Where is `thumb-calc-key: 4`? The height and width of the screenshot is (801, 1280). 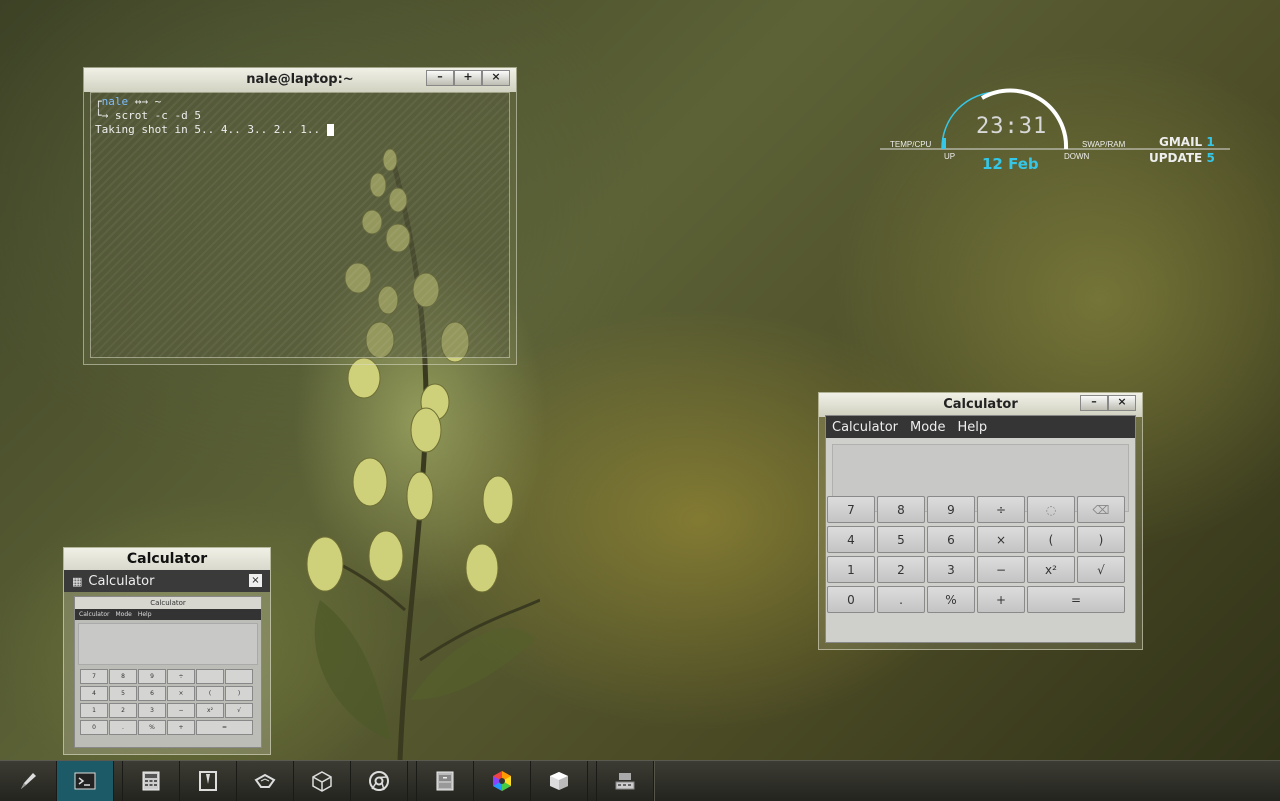 thumb-calc-key: 4 is located at coordinates (94, 693).